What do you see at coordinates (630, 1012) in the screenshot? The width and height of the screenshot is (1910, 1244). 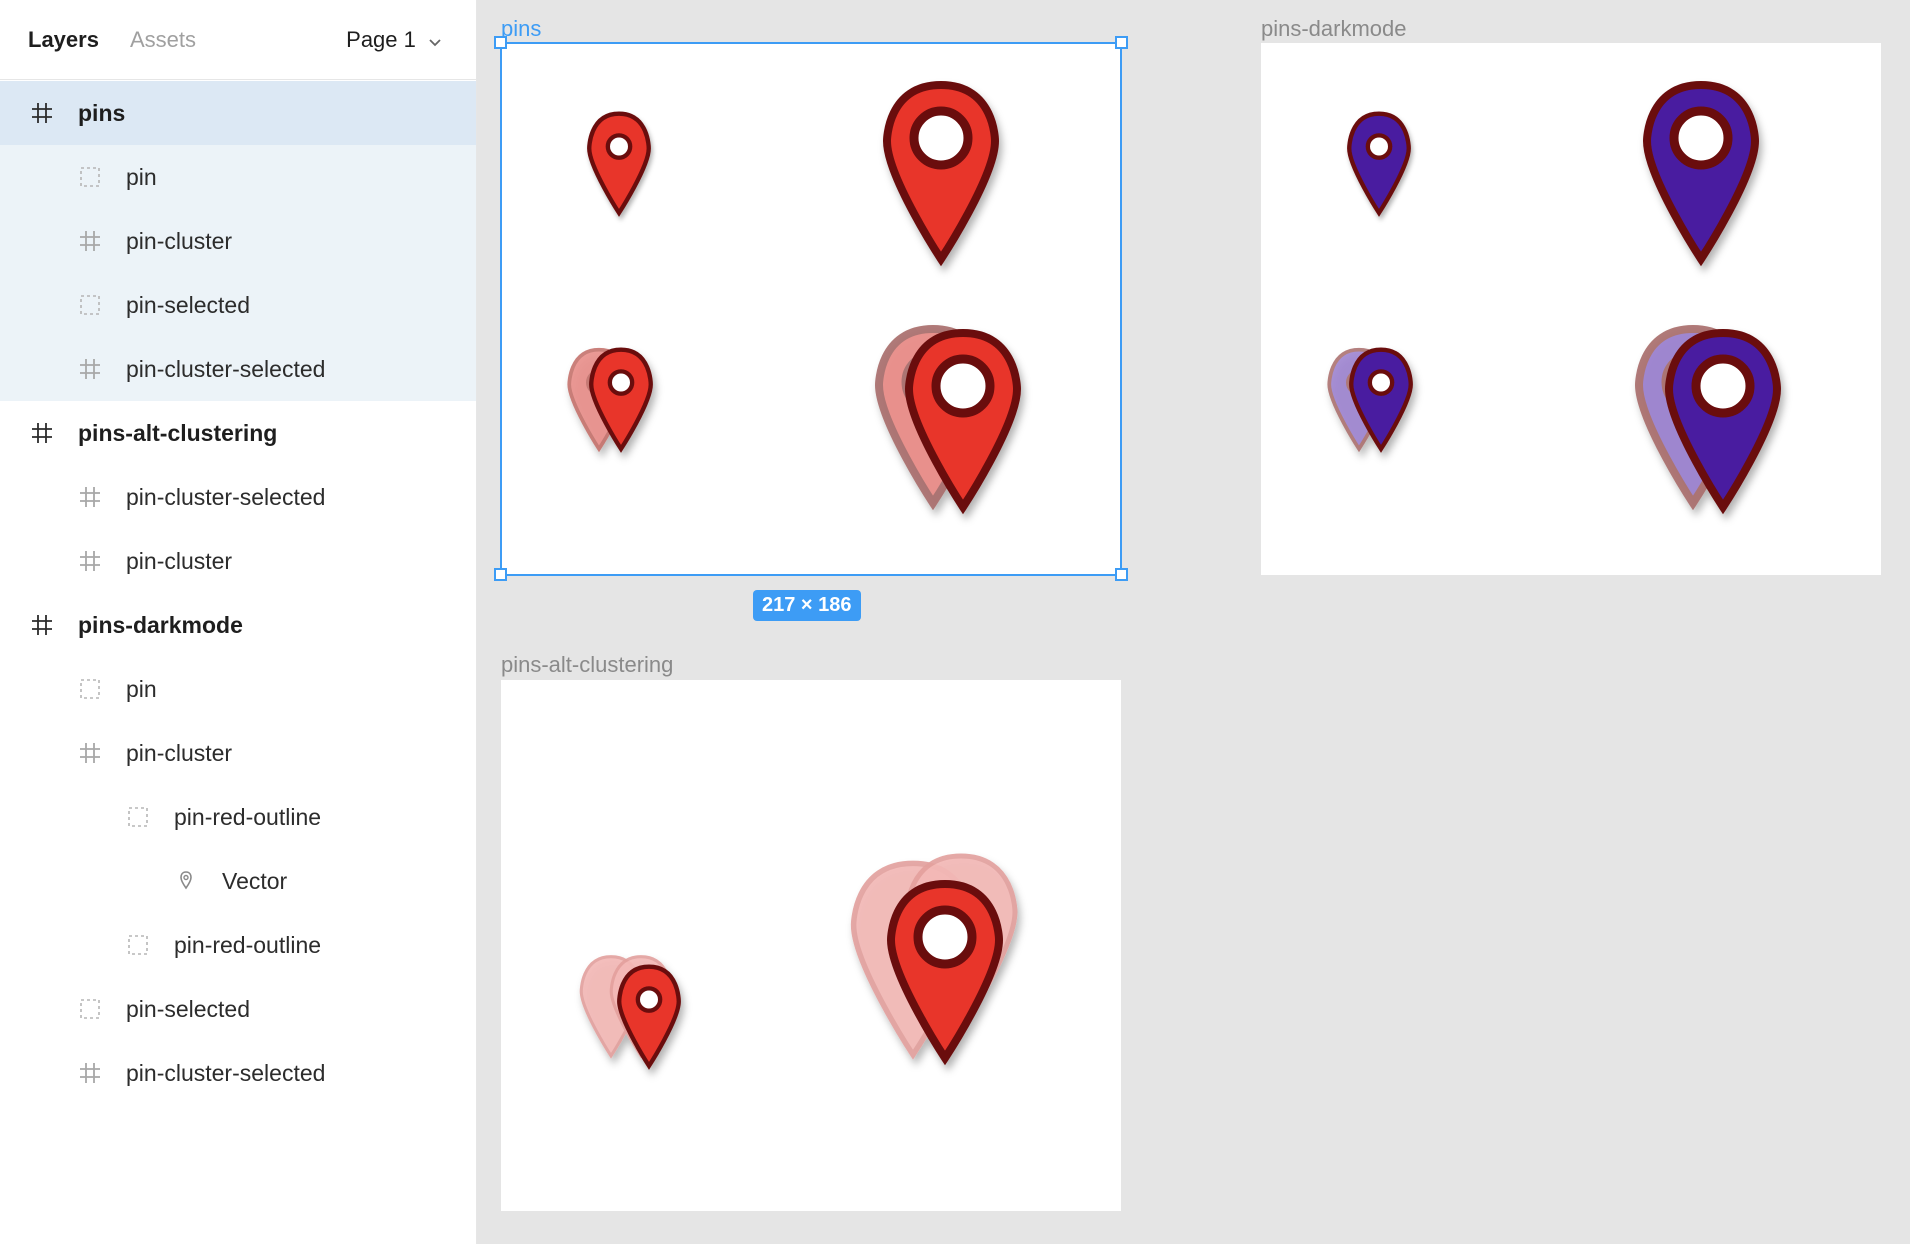 I see `alt-cluster-small` at bounding box center [630, 1012].